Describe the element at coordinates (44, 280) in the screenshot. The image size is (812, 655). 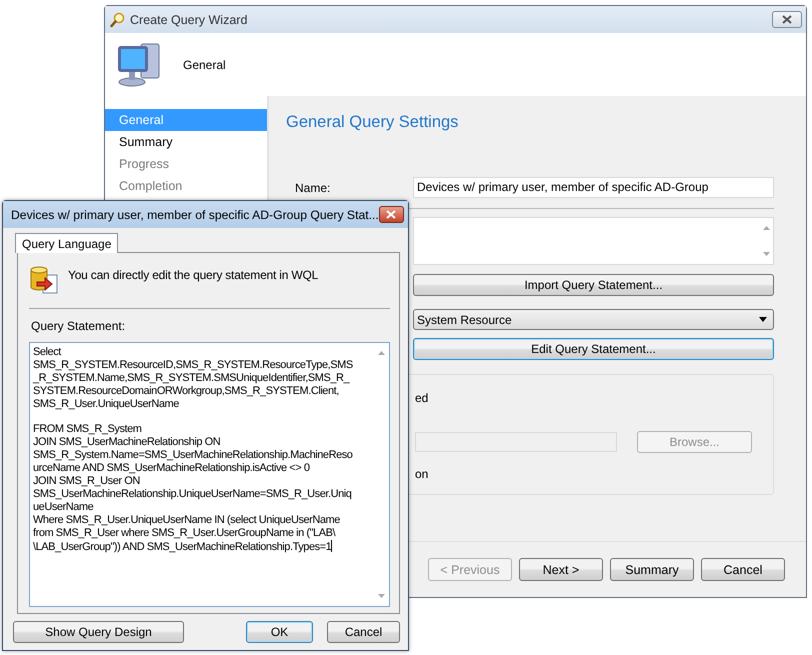
I see `database-arrow-icon` at that location.